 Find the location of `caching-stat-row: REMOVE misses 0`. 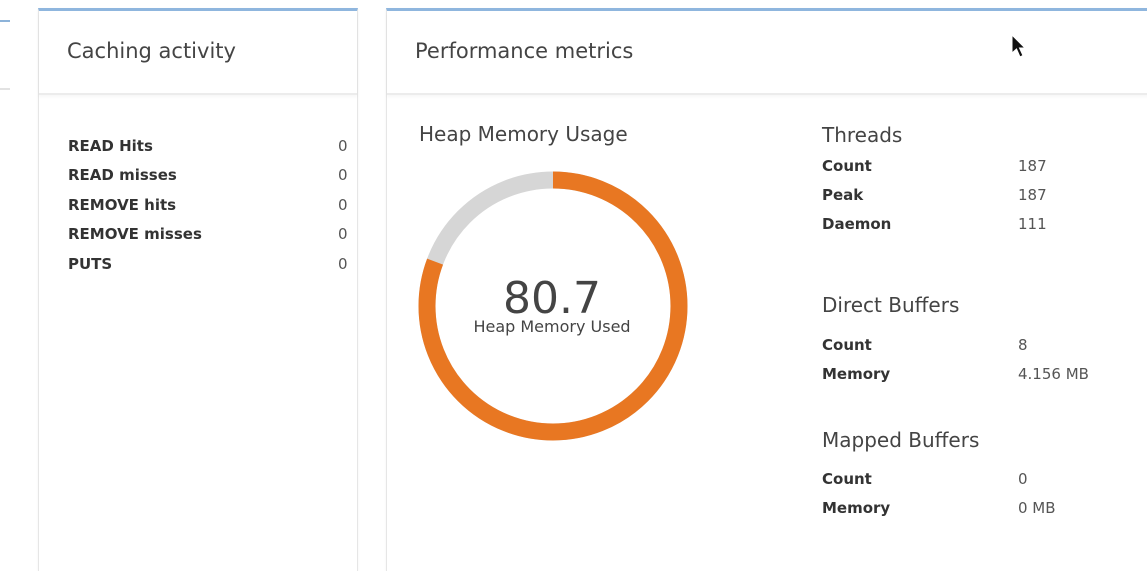

caching-stat-row: REMOVE misses 0 is located at coordinates (213, 235).